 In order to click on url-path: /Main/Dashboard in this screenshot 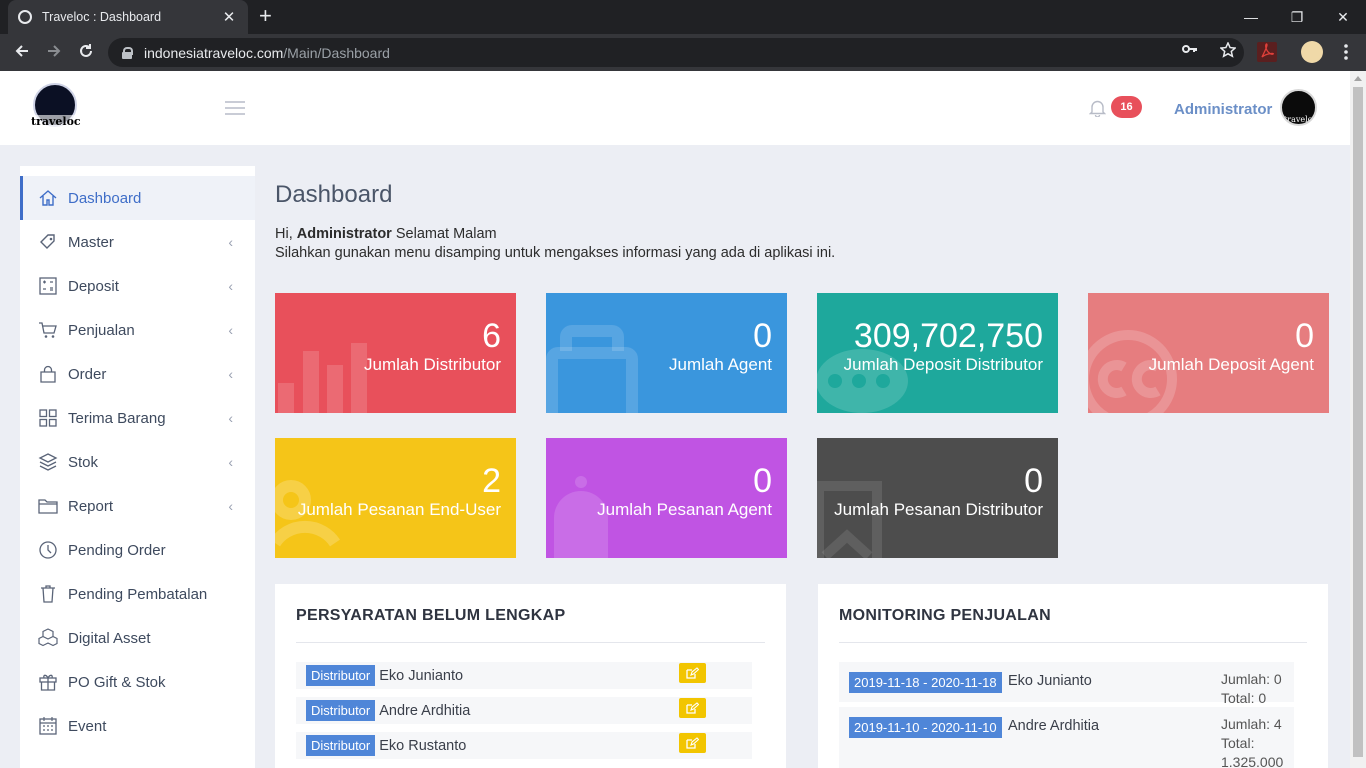, I will do `click(336, 52)`.